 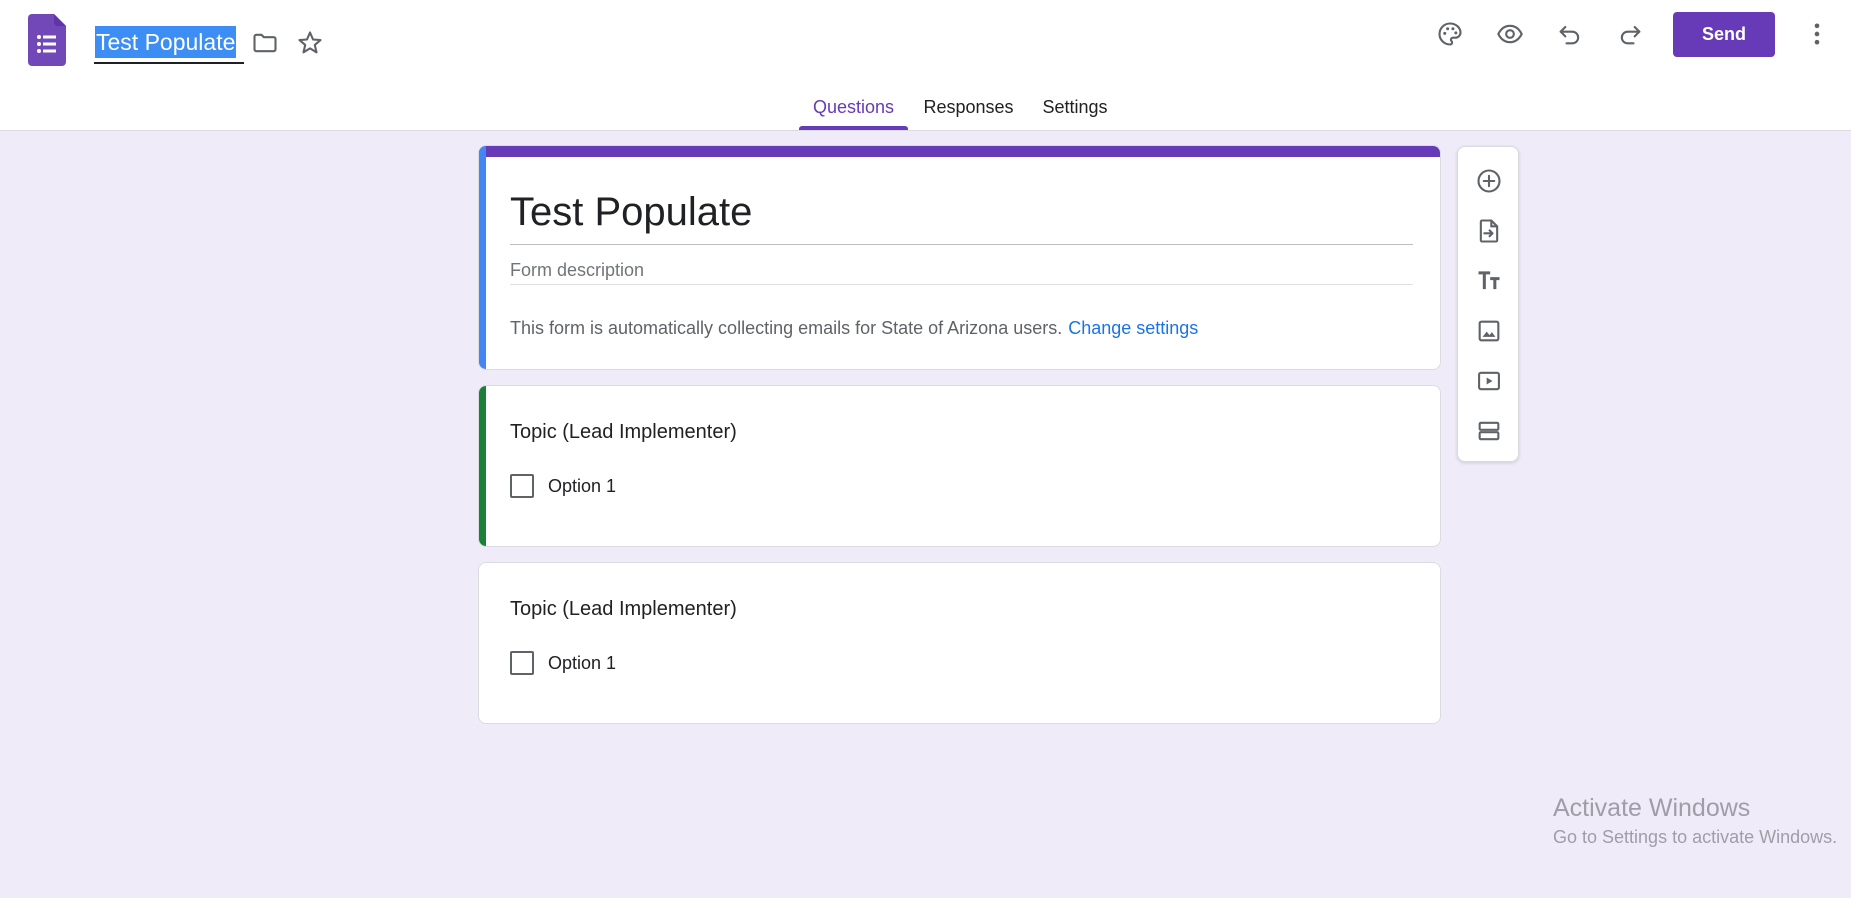 I want to click on import-questions-icon, so click(x=1489, y=231).